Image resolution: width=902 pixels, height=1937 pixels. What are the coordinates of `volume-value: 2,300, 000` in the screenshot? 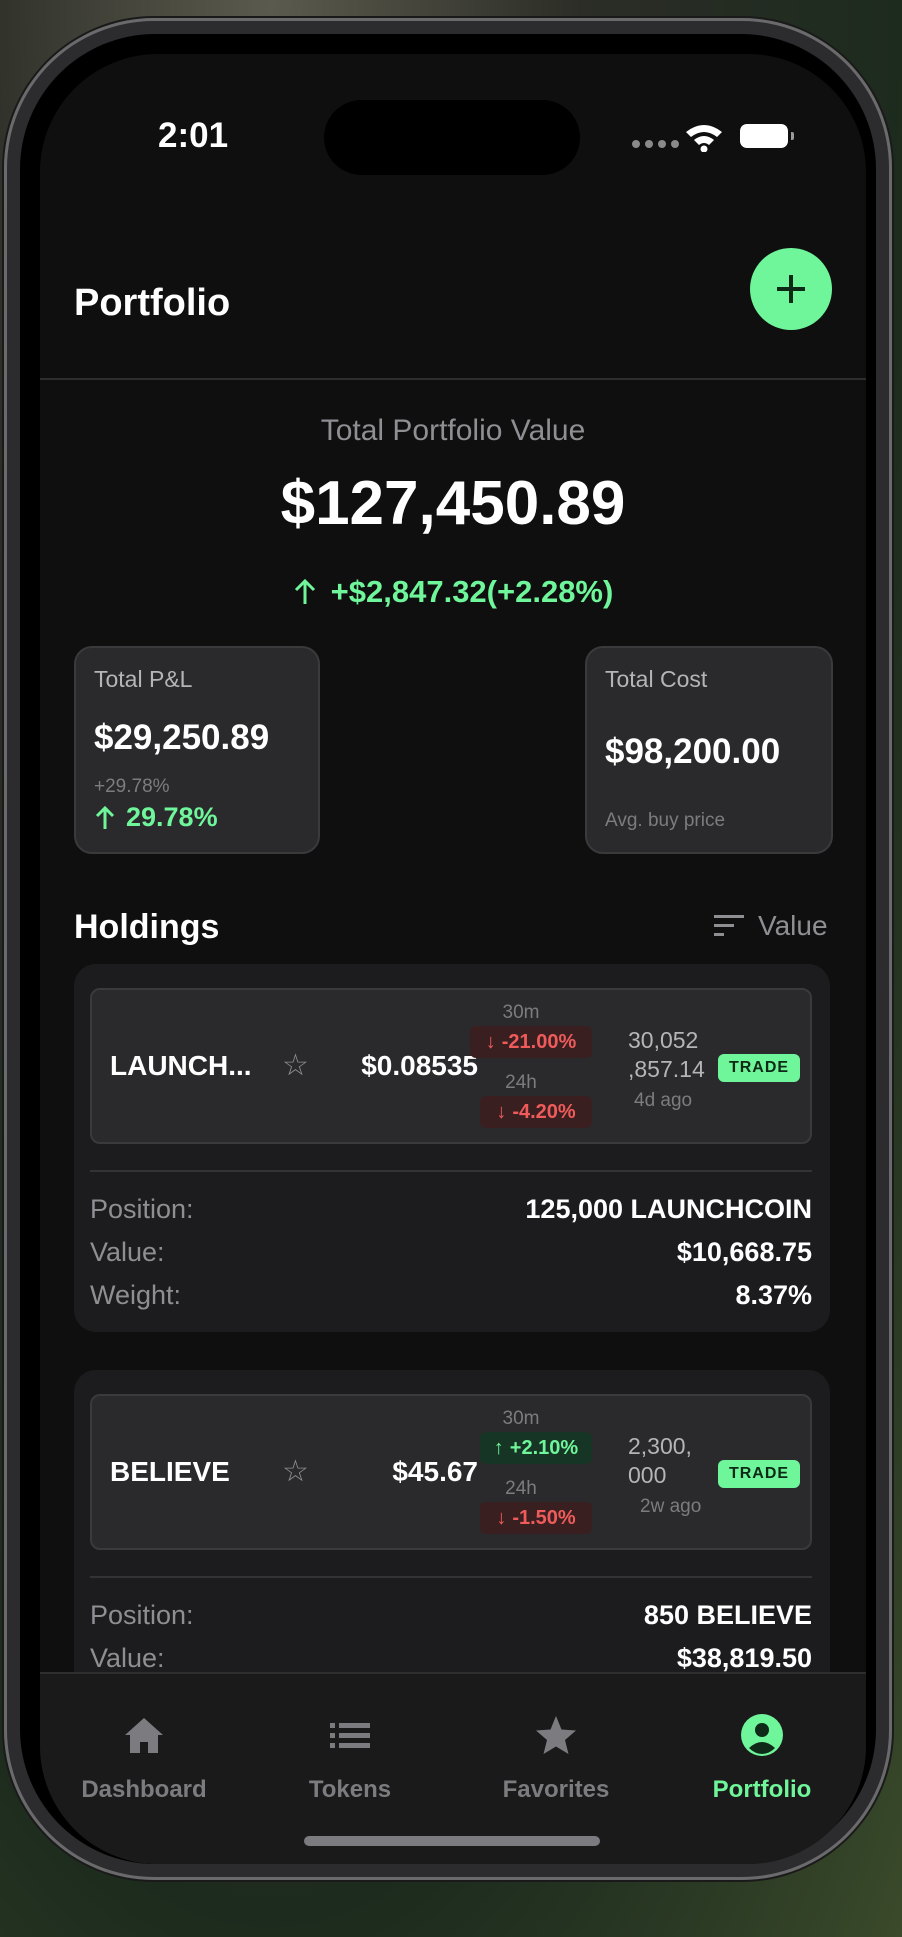 It's located at (660, 1460).